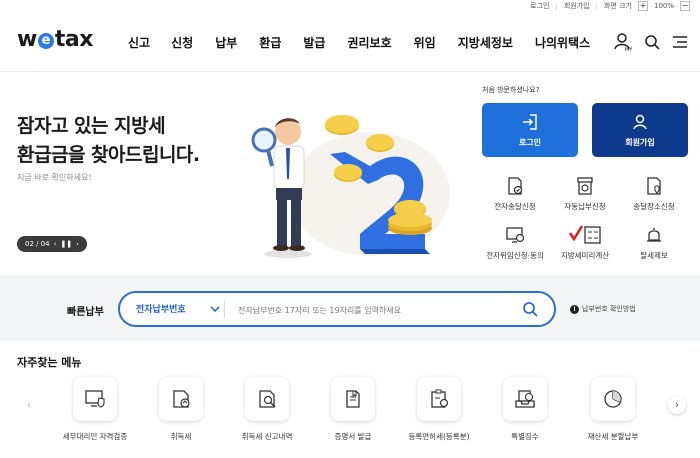 This screenshot has width=700, height=458. What do you see at coordinates (562, 42) in the screenshot?
I see `nav-item-my-wetax: 나의위택스` at bounding box center [562, 42].